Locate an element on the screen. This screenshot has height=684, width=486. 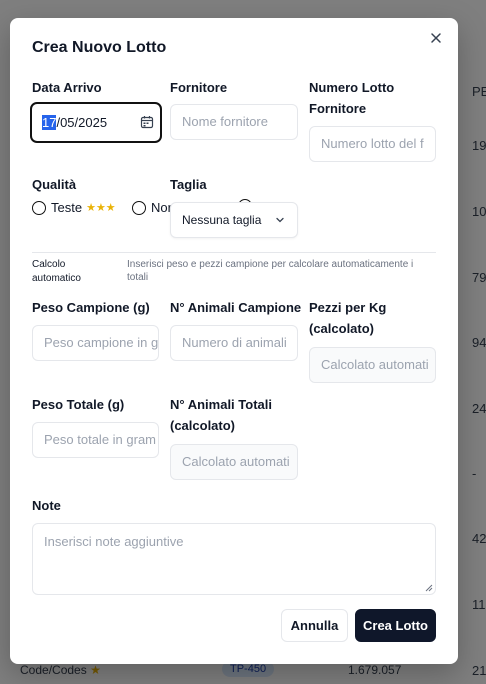
date-day-segment: 17 is located at coordinates (49, 122).